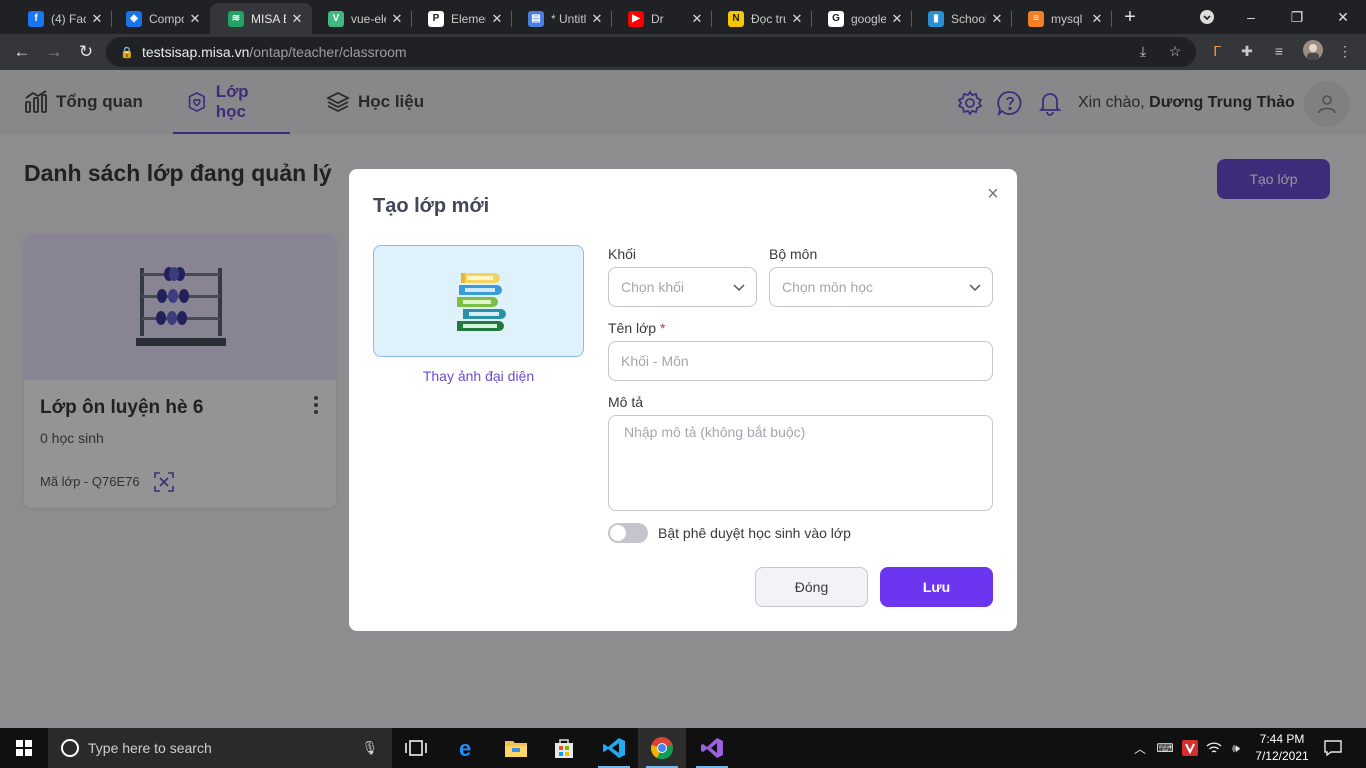  What do you see at coordinates (36, 18) in the screenshot?
I see `facebook-icon: f` at bounding box center [36, 18].